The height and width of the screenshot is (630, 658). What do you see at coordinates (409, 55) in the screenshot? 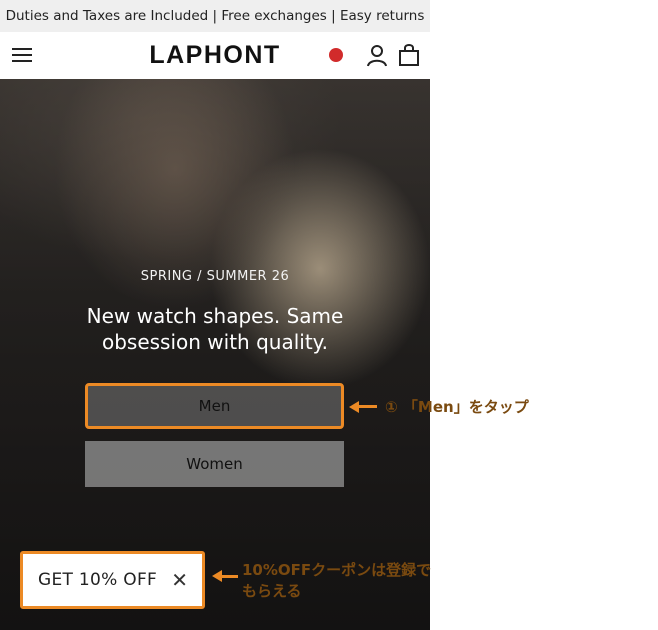
I see `shopping-bag-icon` at bounding box center [409, 55].